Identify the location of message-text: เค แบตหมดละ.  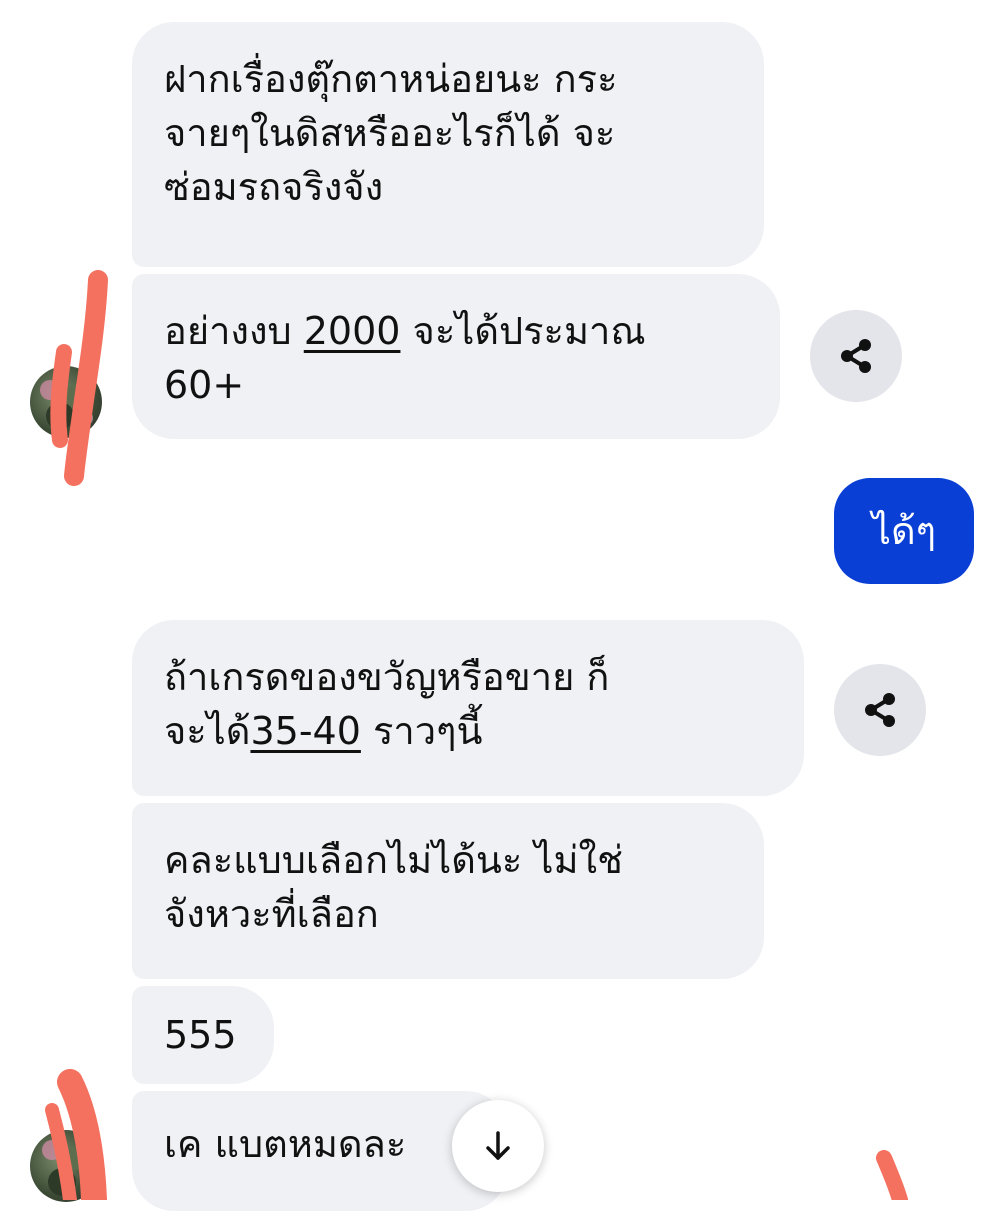
(285, 1144).